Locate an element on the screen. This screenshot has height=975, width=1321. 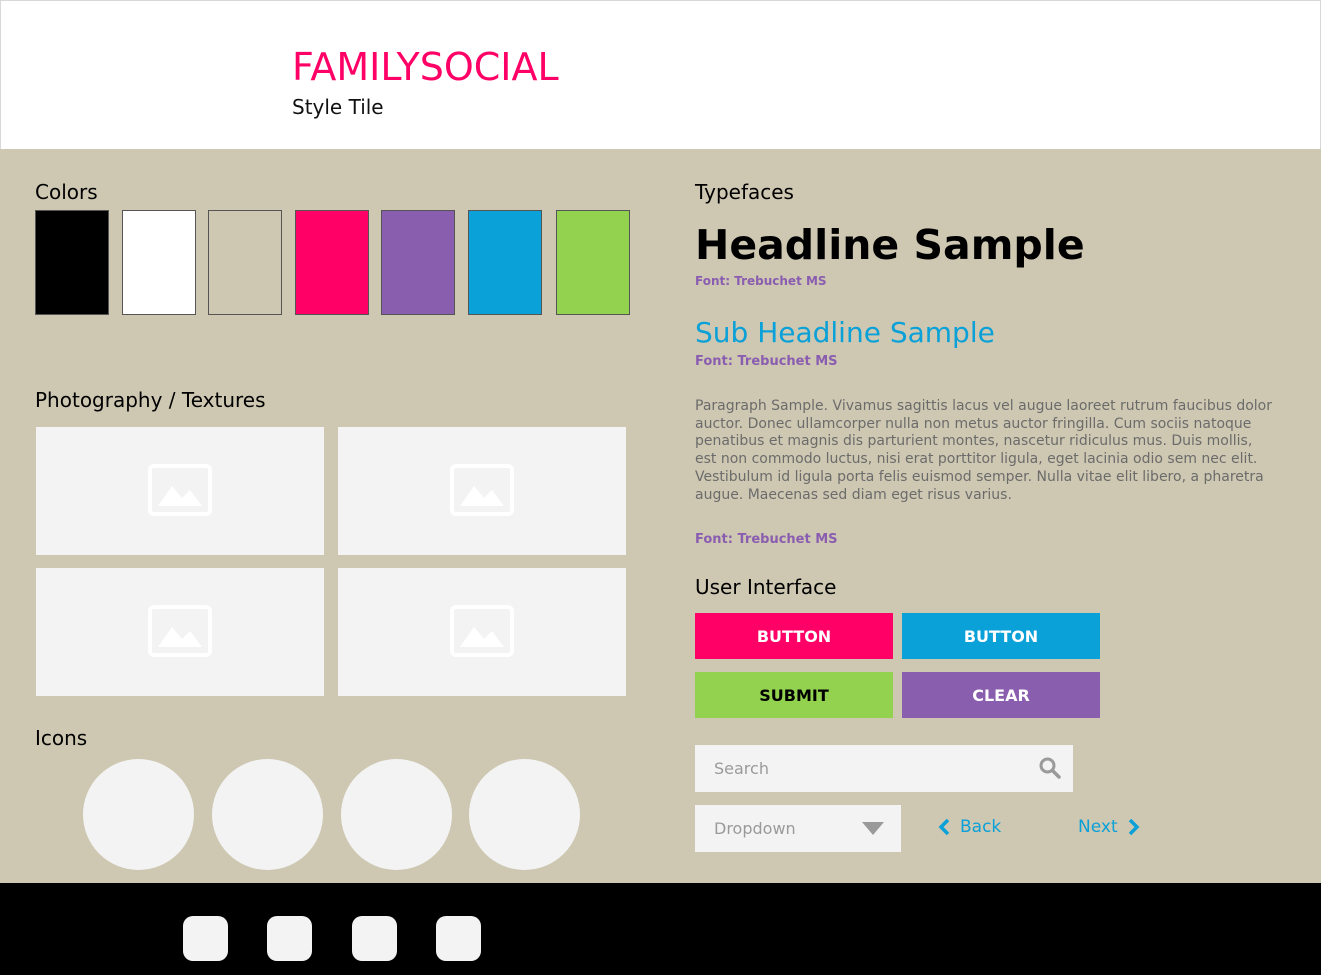
photography-title: Photography / Textures is located at coordinates (150, 400).